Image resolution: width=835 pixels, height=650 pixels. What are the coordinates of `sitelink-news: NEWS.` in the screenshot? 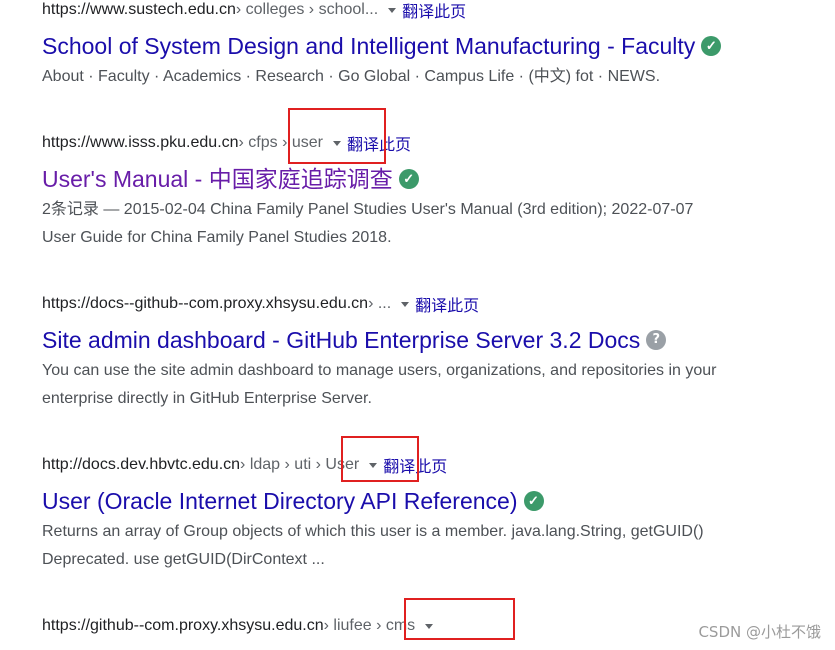 It's located at (634, 76).